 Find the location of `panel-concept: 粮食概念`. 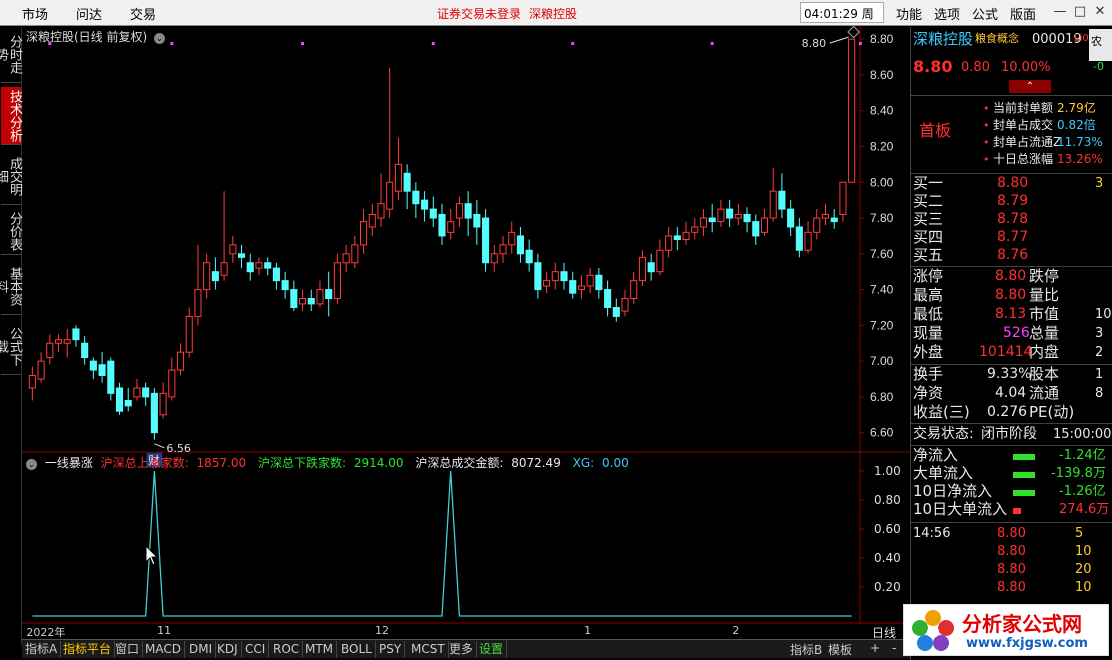

panel-concept: 粮食概念 is located at coordinates (997, 38).